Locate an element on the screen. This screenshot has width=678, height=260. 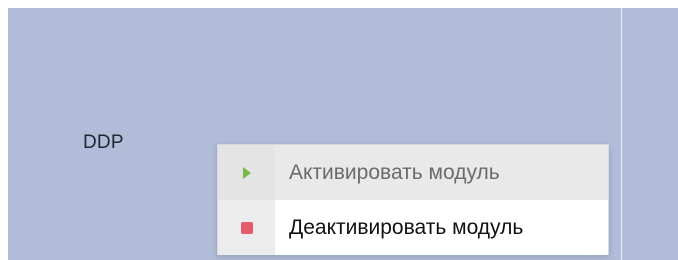
menu-item-deactivate-module: Деактивировать модуль is located at coordinates (413, 227).